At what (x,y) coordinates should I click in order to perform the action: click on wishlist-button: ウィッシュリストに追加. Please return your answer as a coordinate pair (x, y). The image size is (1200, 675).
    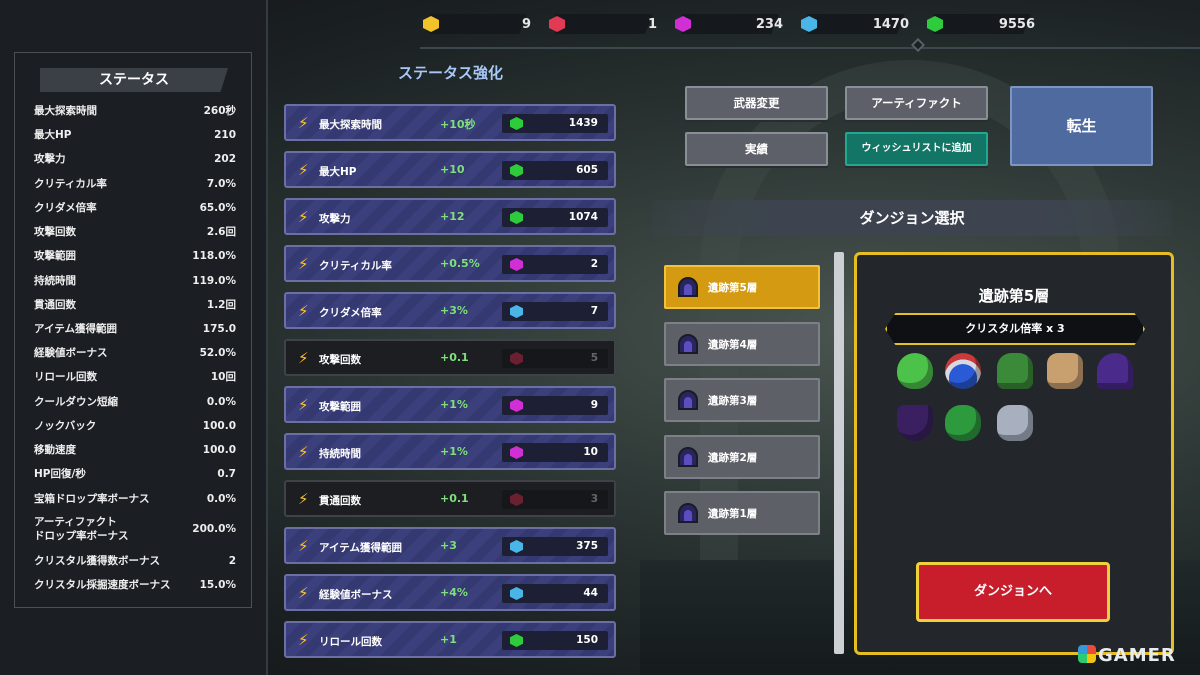
    Looking at the image, I should click on (916, 149).